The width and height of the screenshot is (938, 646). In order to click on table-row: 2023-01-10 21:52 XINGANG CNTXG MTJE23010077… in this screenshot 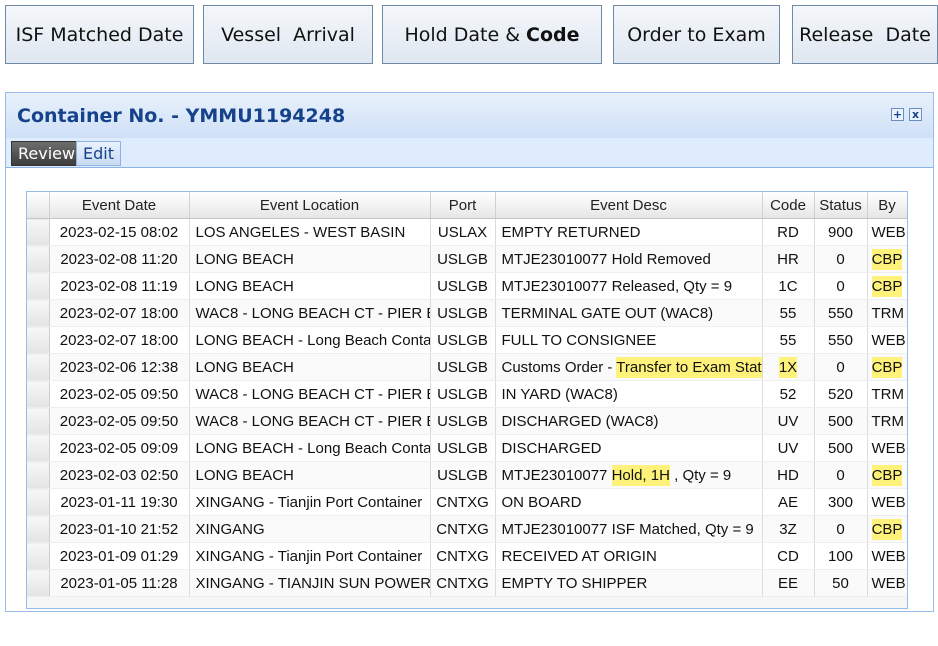, I will do `click(467, 529)`.